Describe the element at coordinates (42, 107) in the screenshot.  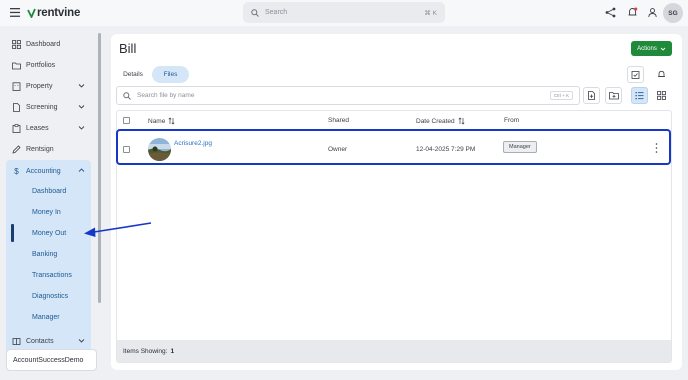
I see `sidebar-item-label: Screening` at that location.